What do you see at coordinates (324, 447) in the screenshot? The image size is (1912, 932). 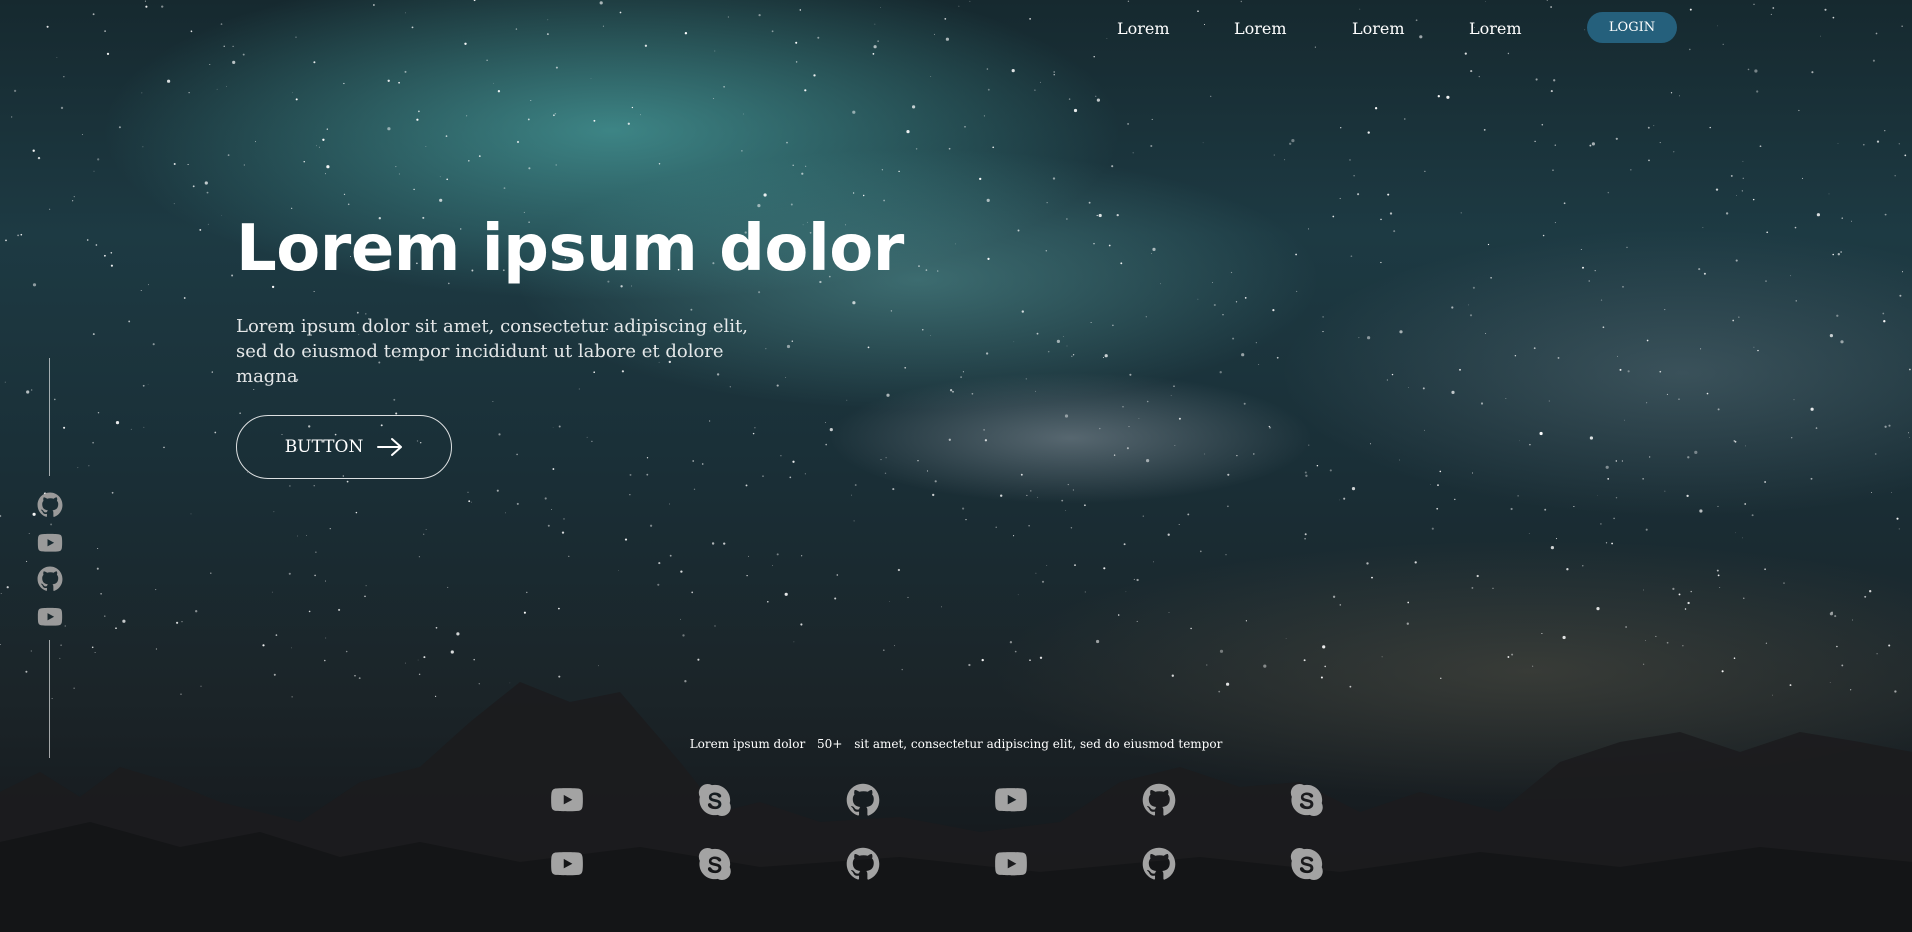 I see `hero-cta-label: BUTTON` at bounding box center [324, 447].